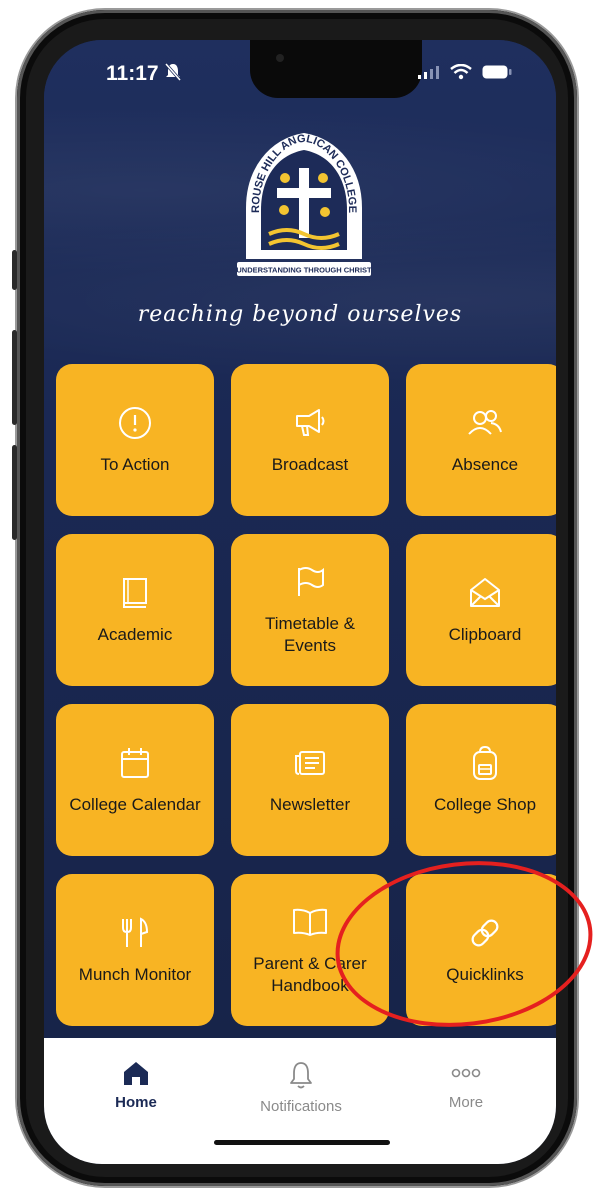  What do you see at coordinates (485, 933) in the screenshot?
I see `link-icon` at bounding box center [485, 933].